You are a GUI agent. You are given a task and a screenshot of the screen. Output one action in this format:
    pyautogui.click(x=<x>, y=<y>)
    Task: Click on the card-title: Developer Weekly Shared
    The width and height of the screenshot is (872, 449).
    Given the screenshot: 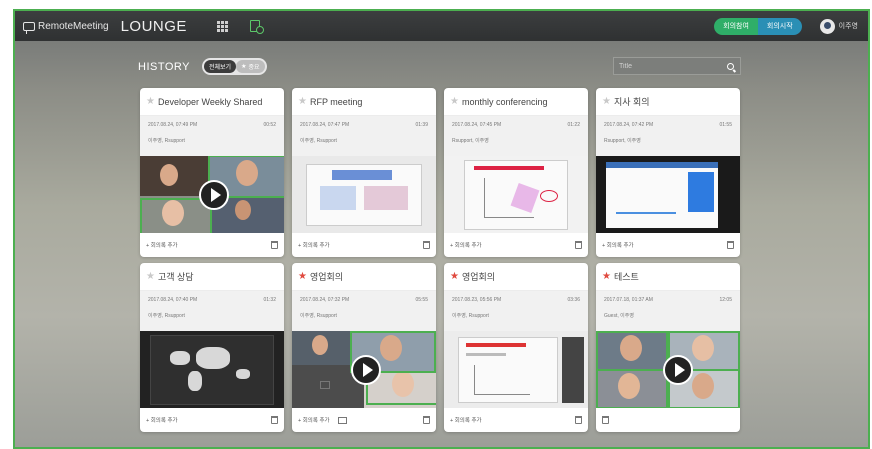 What is the action you would take?
    pyautogui.click(x=210, y=101)
    